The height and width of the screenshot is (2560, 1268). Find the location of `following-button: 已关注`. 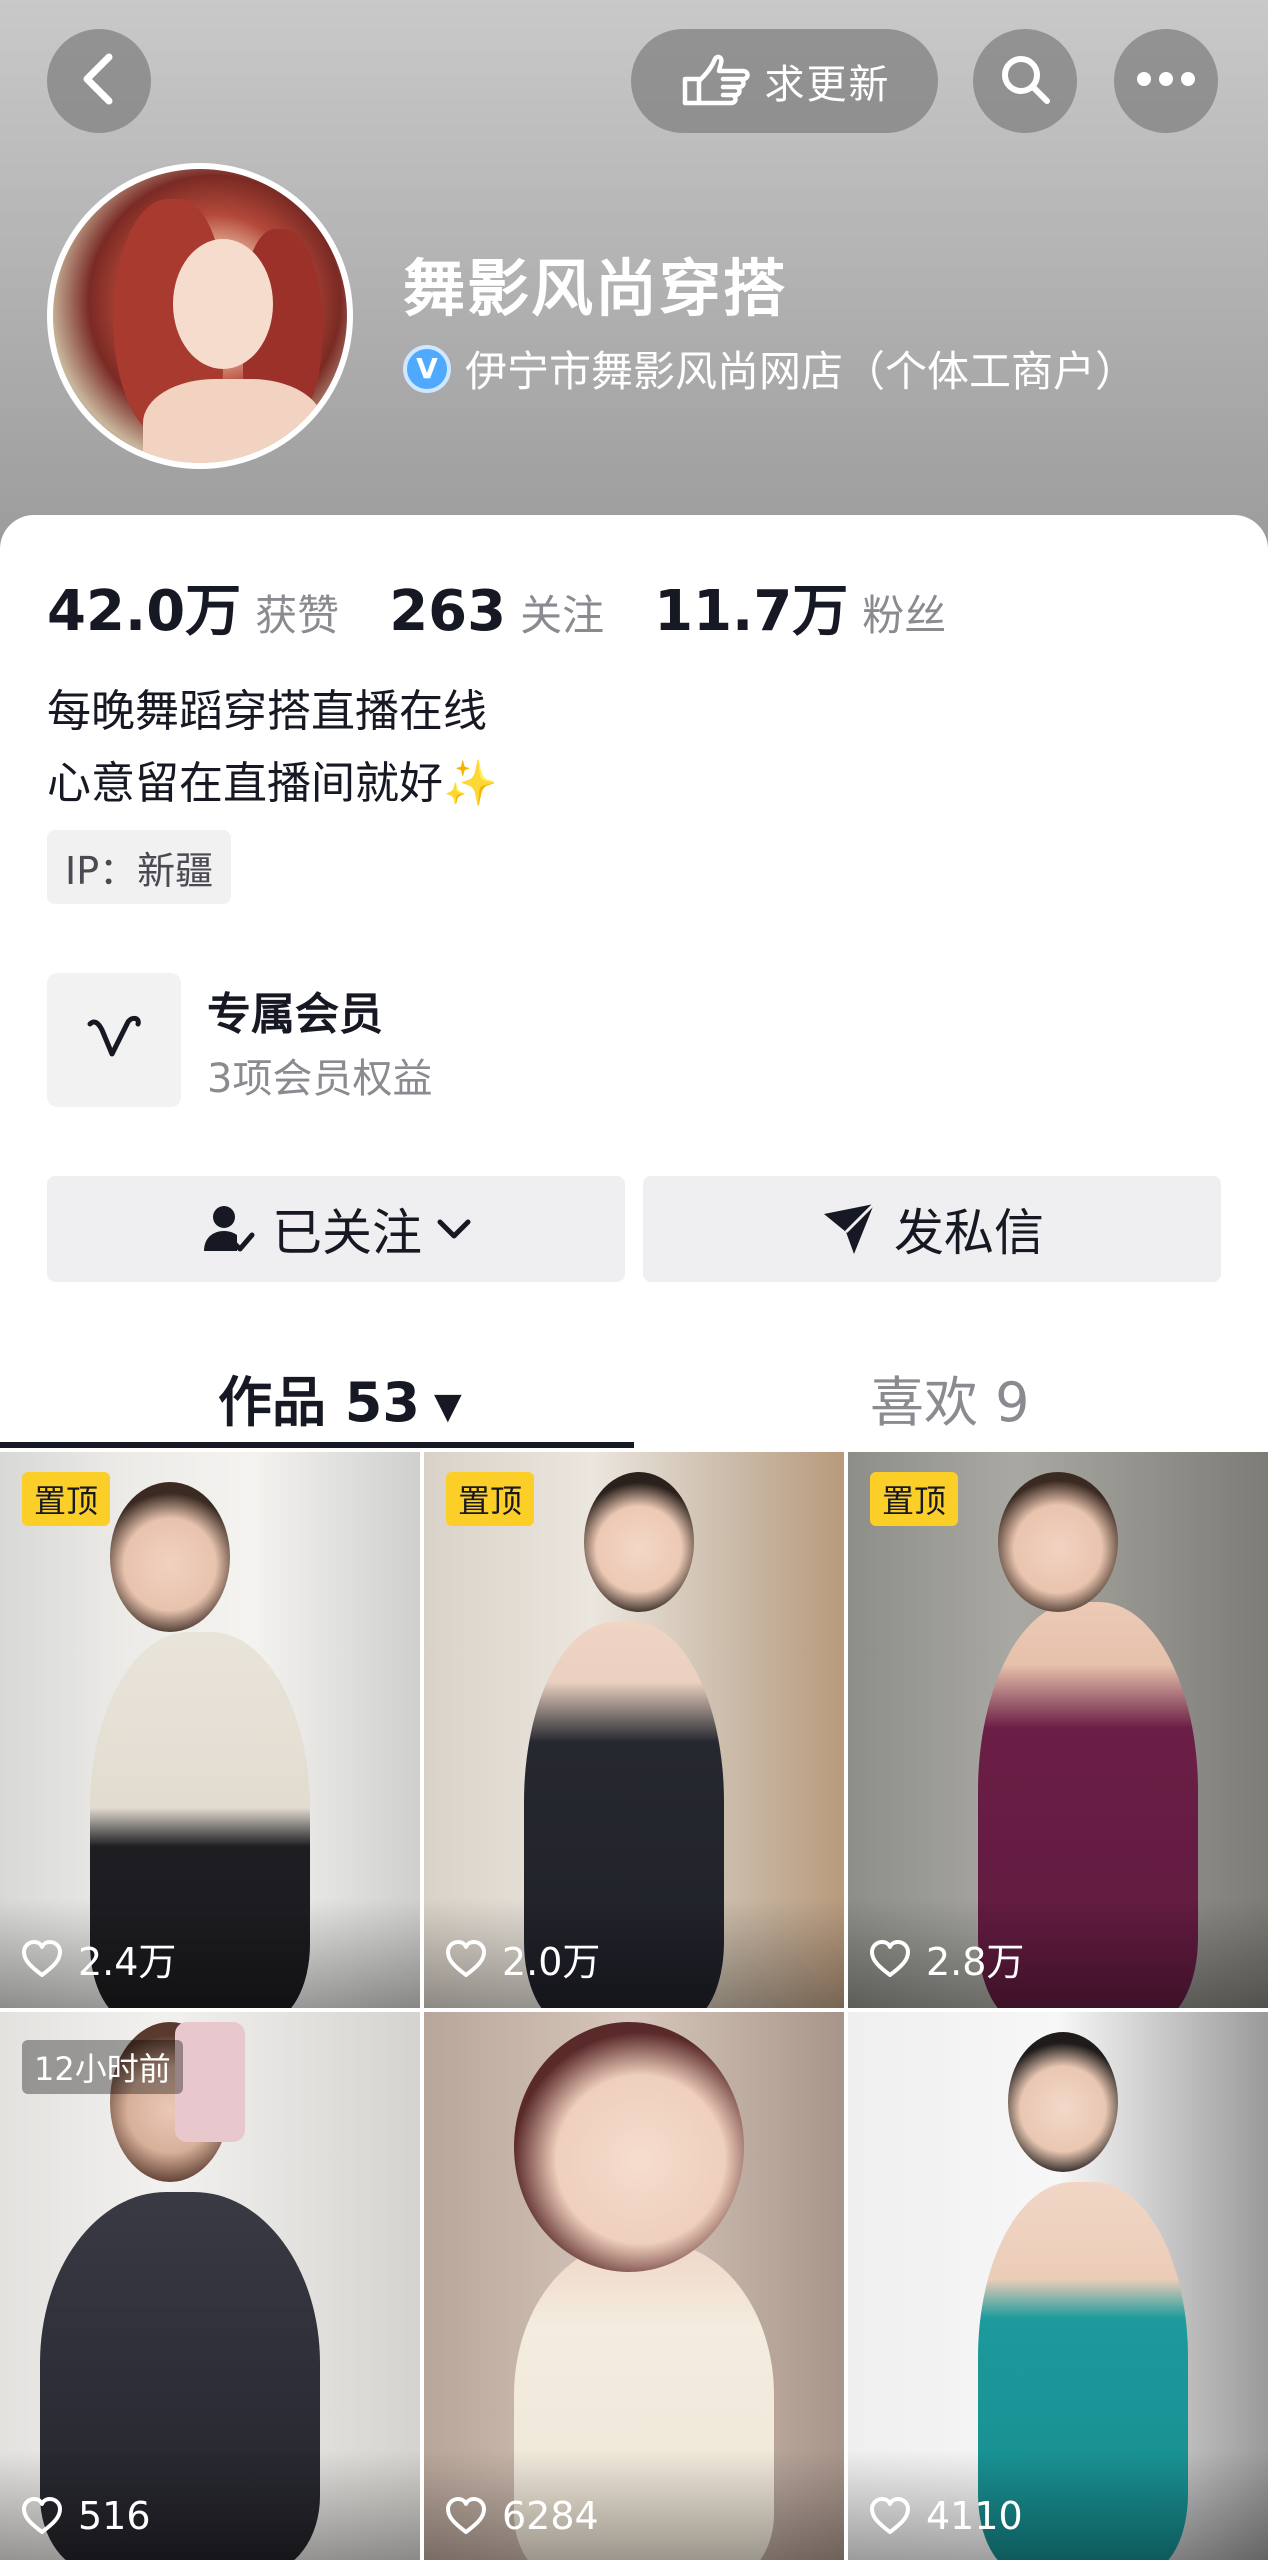

following-button: 已关注 is located at coordinates (336, 1229).